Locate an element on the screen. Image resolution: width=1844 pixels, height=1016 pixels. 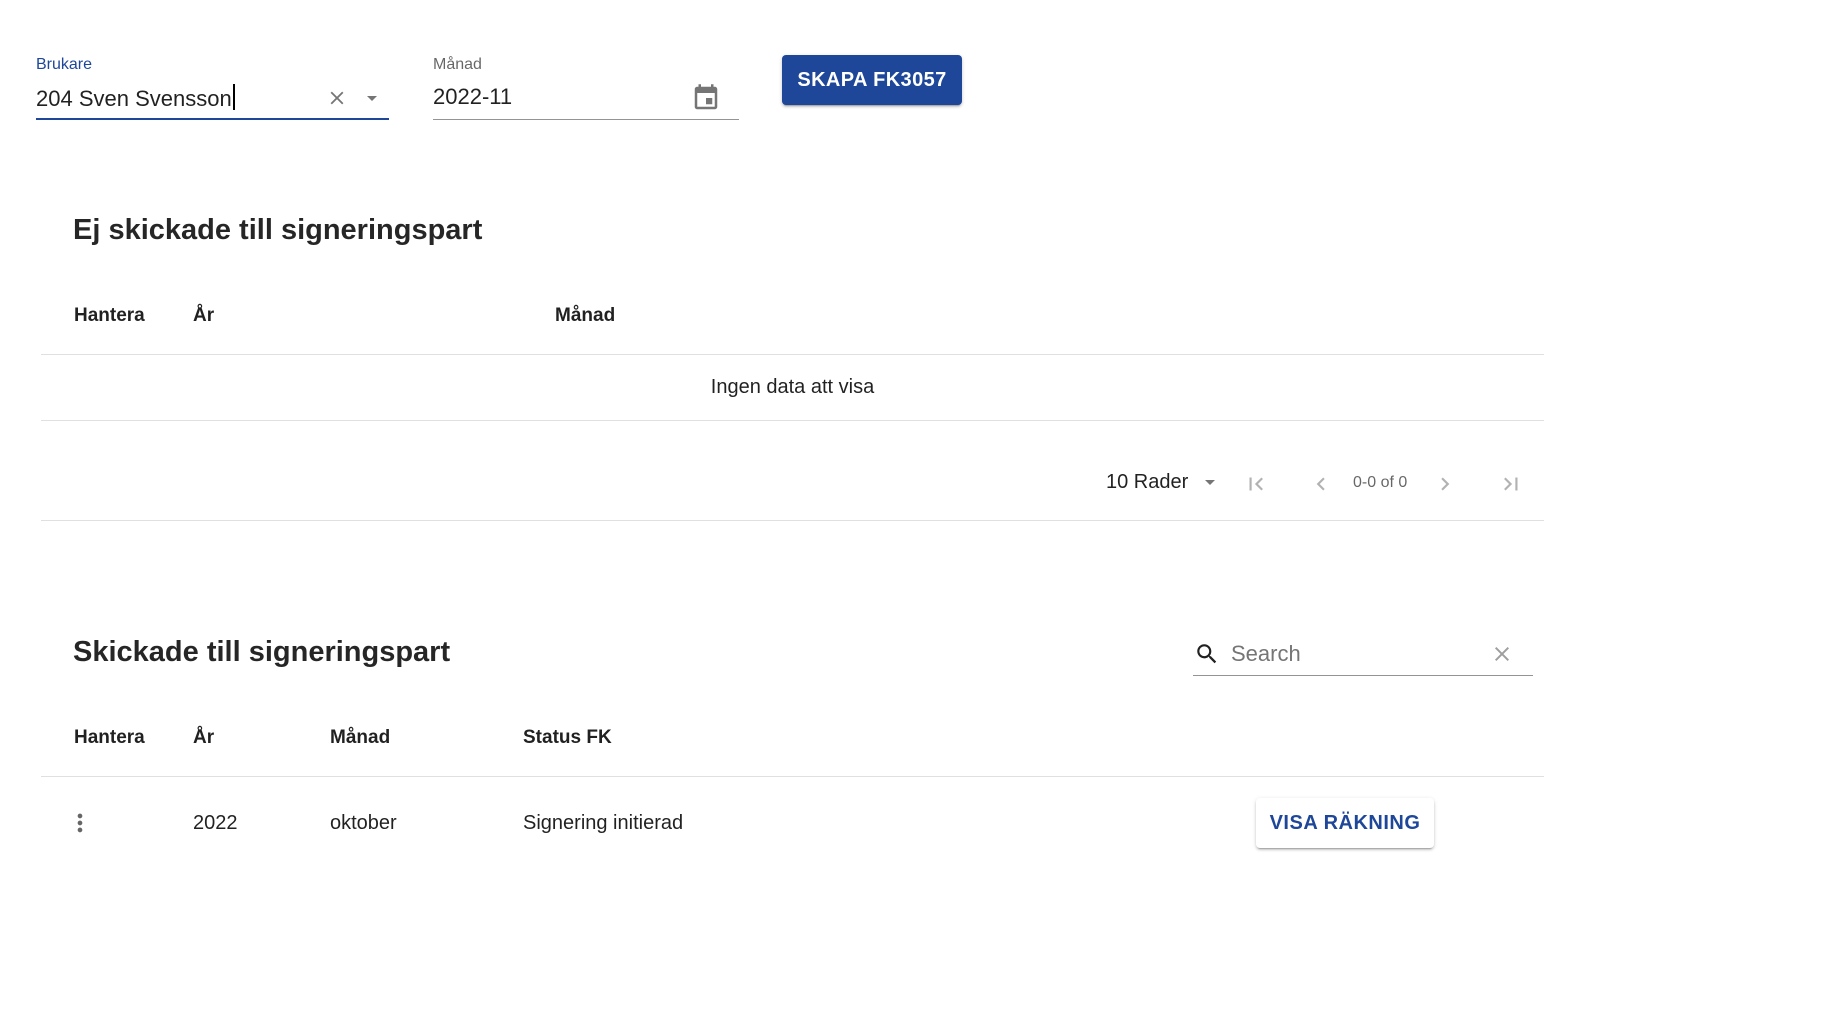
pagination-range: 0-0 of 0 is located at coordinates (1380, 482).